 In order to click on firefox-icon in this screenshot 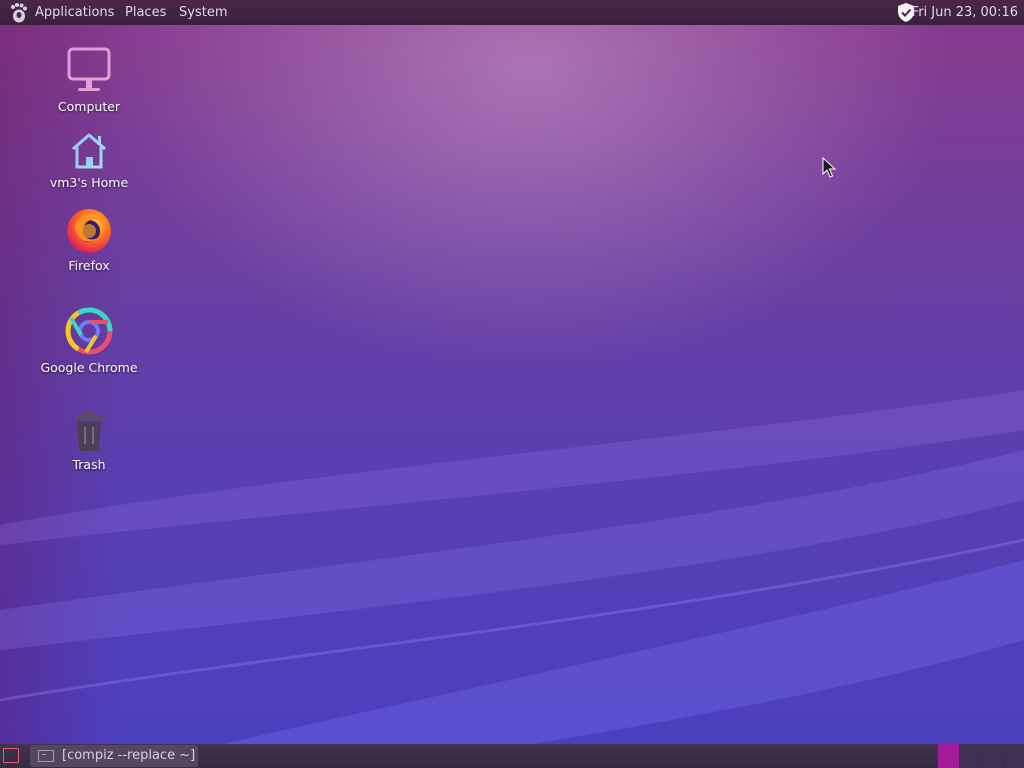, I will do `click(89, 231)`.